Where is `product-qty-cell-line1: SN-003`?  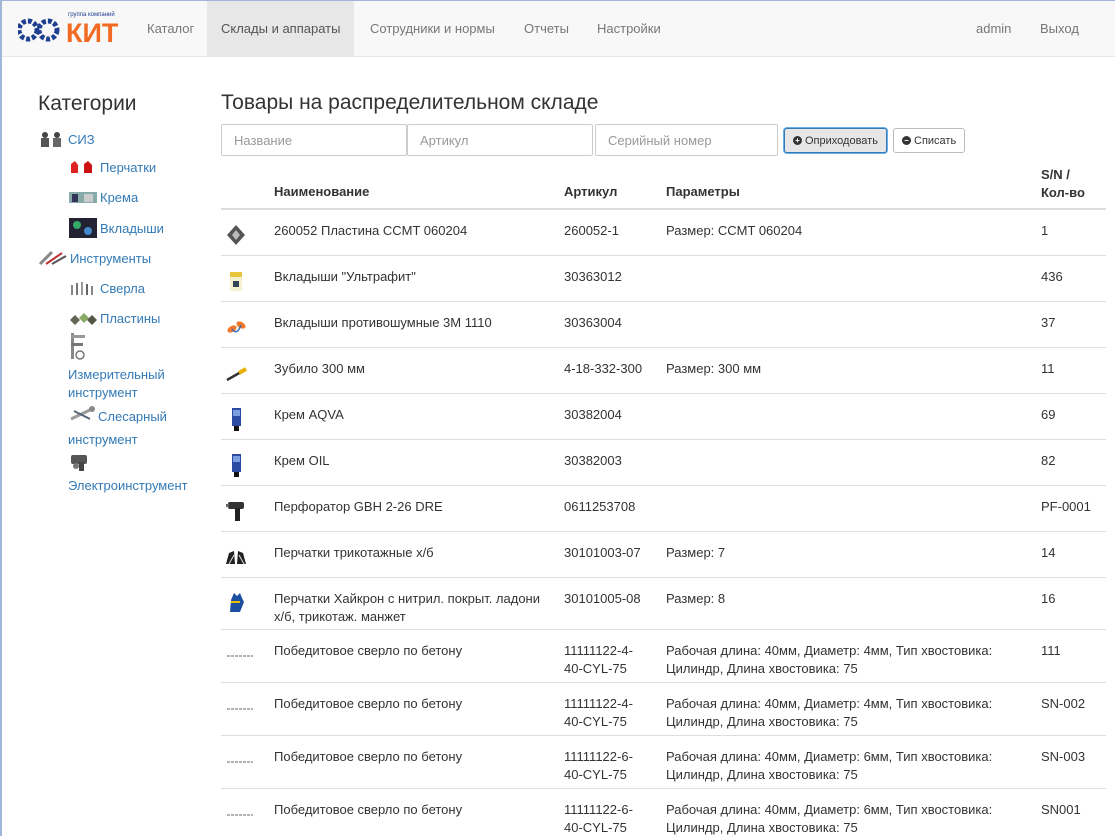 product-qty-cell-line1: SN-003 is located at coordinates (1063, 756).